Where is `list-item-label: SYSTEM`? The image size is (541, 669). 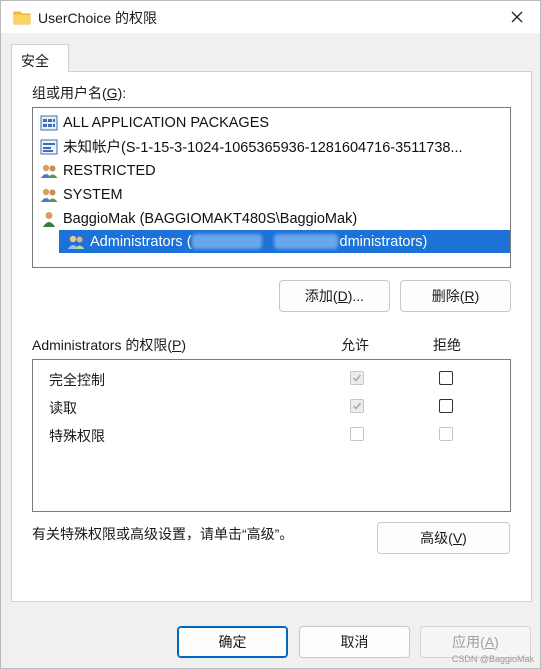
list-item-label: SYSTEM is located at coordinates (93, 194).